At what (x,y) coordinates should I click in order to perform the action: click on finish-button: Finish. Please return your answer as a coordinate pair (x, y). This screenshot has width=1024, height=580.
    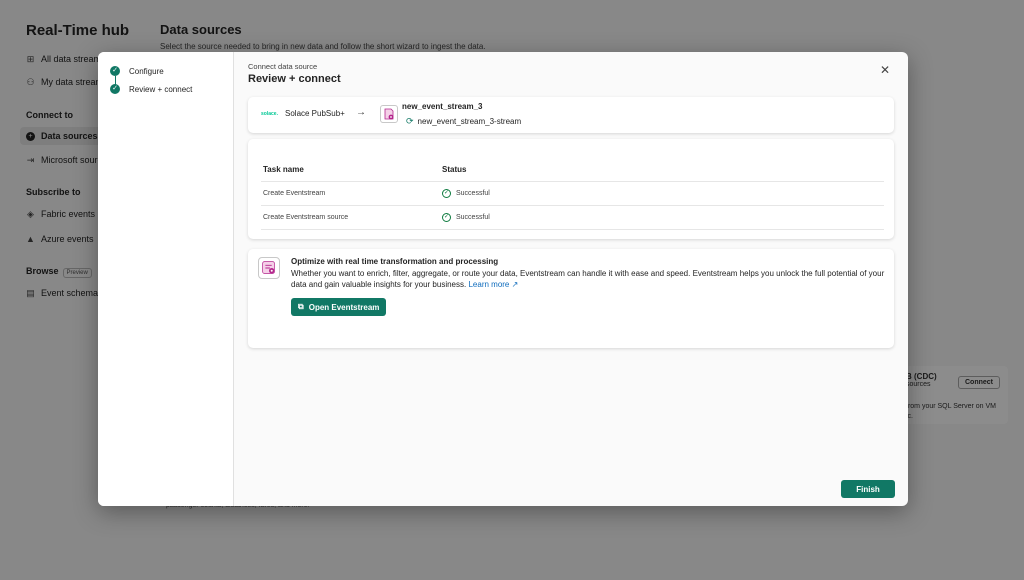
    Looking at the image, I should click on (868, 489).